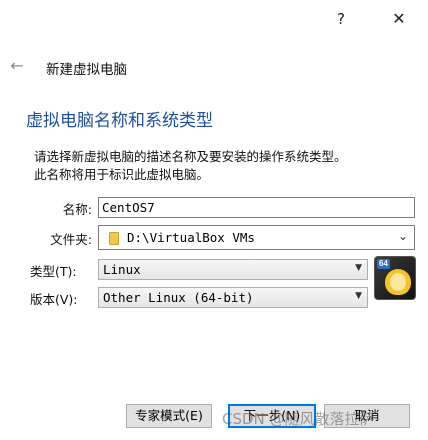  Describe the element at coordinates (86, 70) in the screenshot. I see `wizard-title: 新建虚拟电脑` at that location.